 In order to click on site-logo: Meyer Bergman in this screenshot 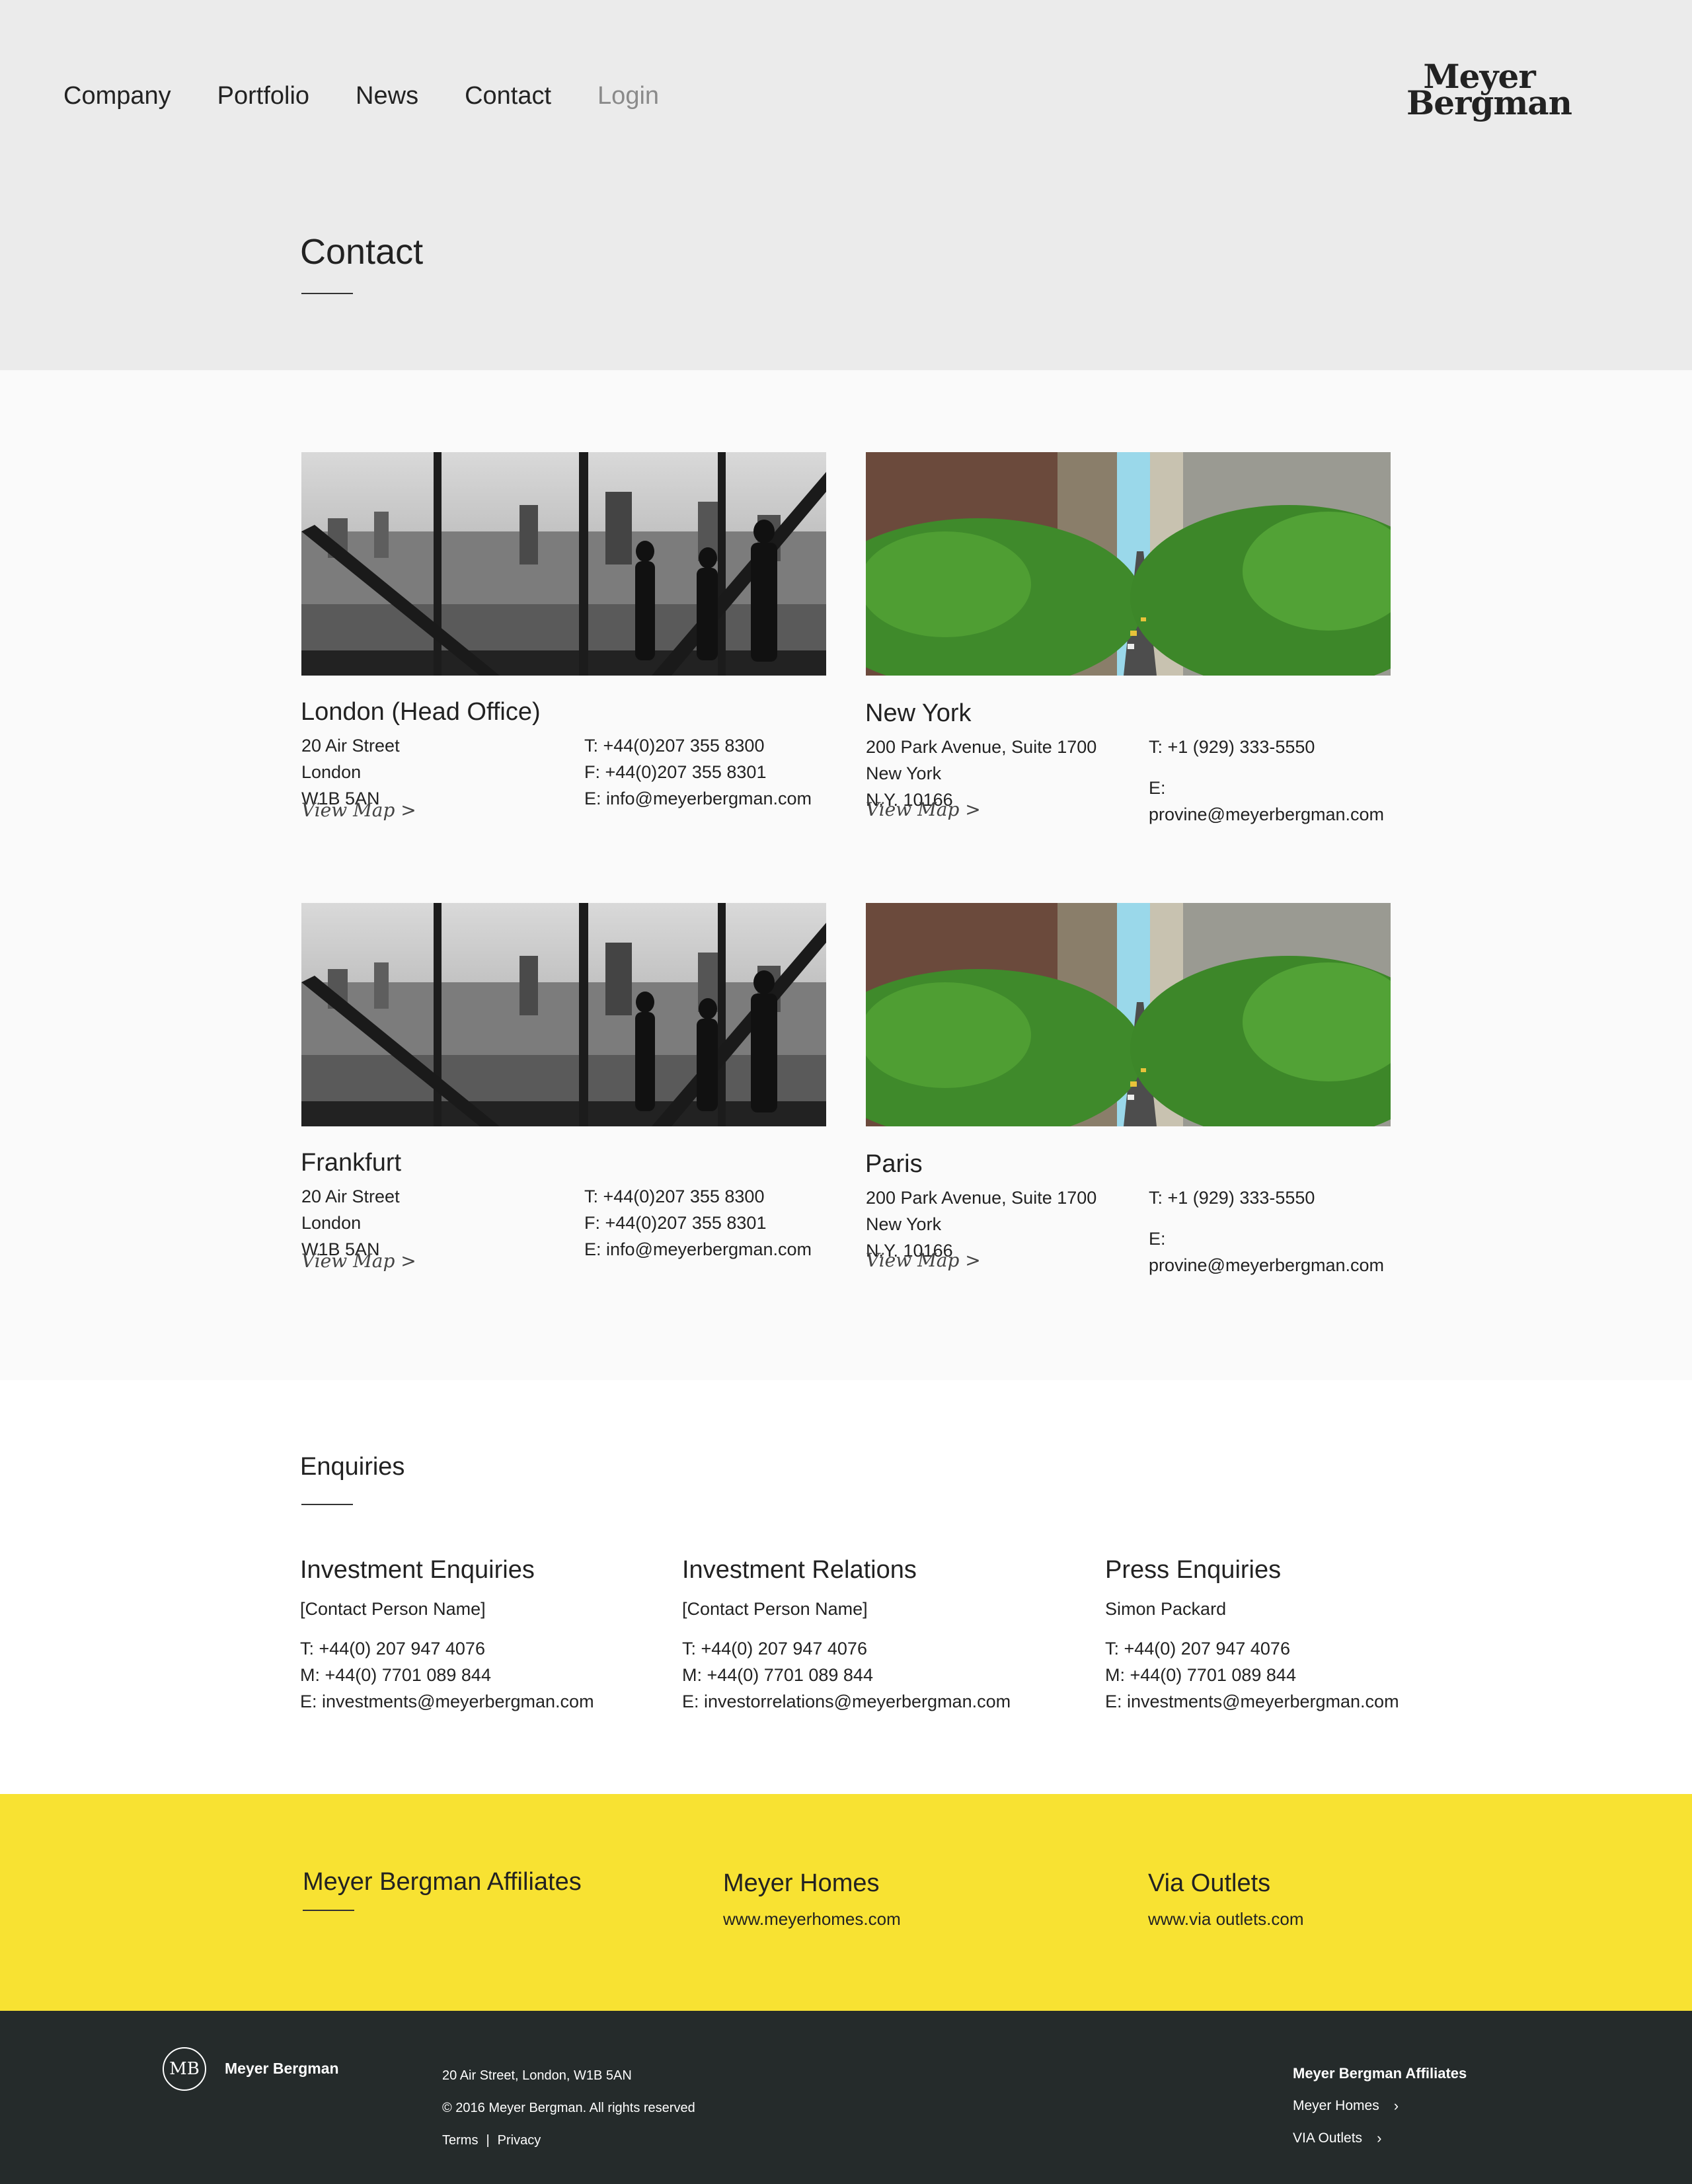, I will do `click(1489, 91)`.